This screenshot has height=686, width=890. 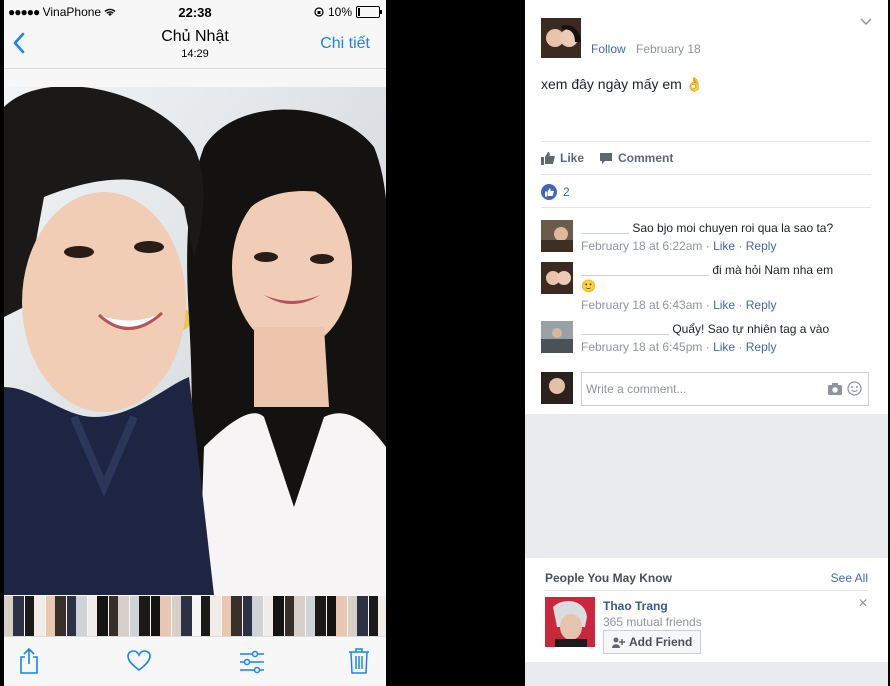 I want to click on trash-icon, so click(x=359, y=661).